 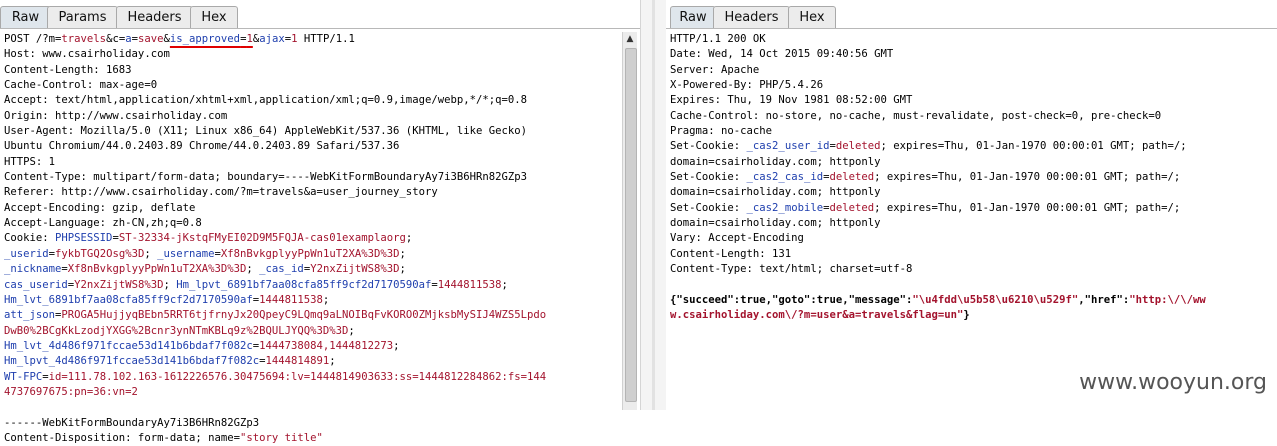 What do you see at coordinates (281, 437) in the screenshot?
I see `text-segment: "story title"` at bounding box center [281, 437].